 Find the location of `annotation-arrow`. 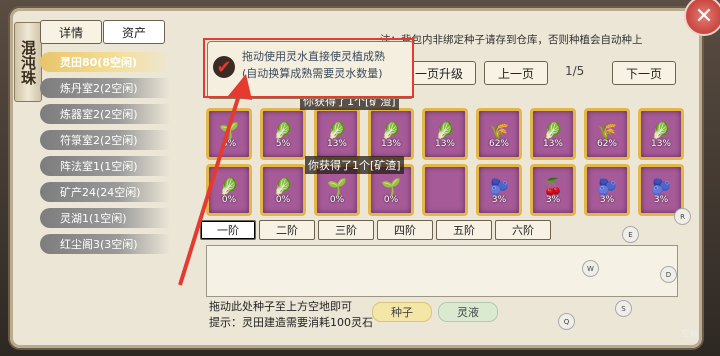

annotation-arrow is located at coordinates (215, 180).